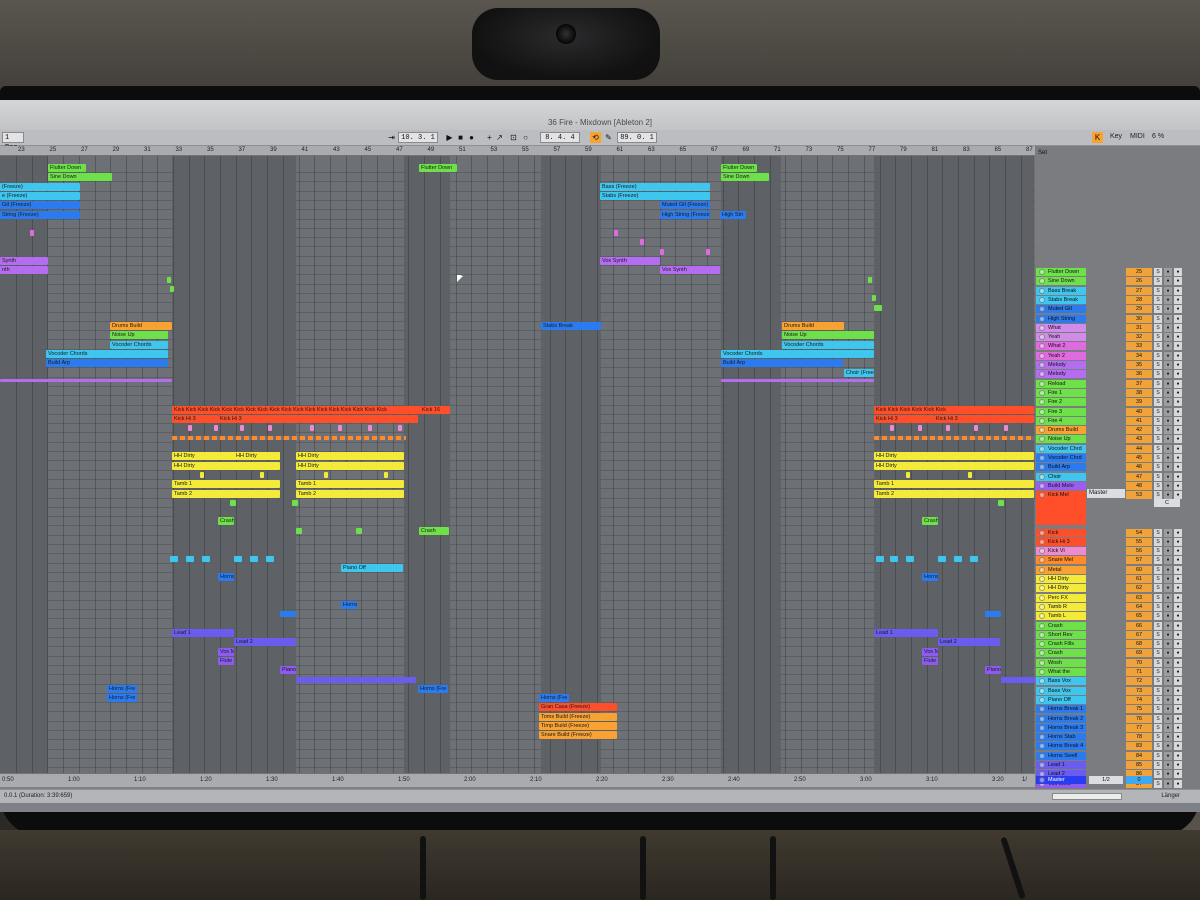 The image size is (1200, 900). What do you see at coordinates (1061, 755) in the screenshot?
I see `track-header: Horns Swell` at bounding box center [1061, 755].